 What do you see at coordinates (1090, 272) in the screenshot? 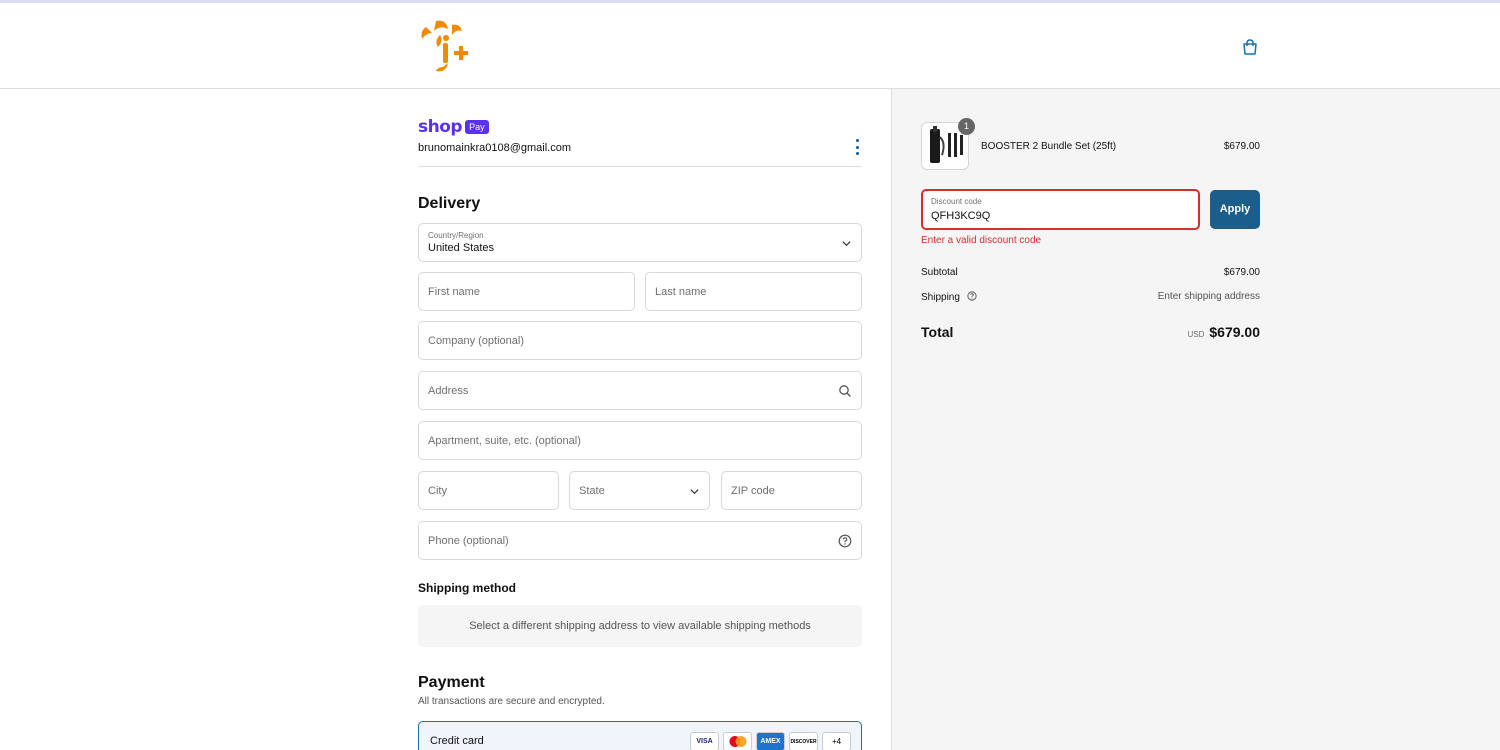
I see `subtotal-row: Subtotal $679.00` at bounding box center [1090, 272].